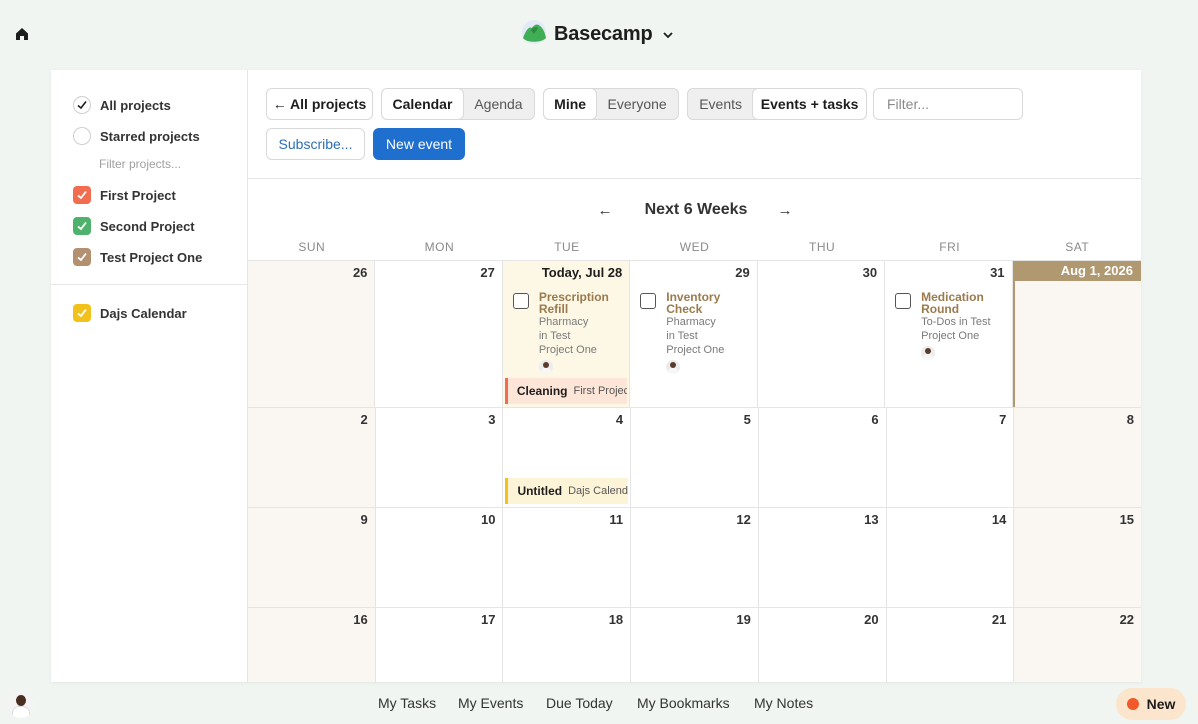 The height and width of the screenshot is (724, 1198). Describe the element at coordinates (1003, 419) in the screenshot. I see `day-number: 7` at that location.